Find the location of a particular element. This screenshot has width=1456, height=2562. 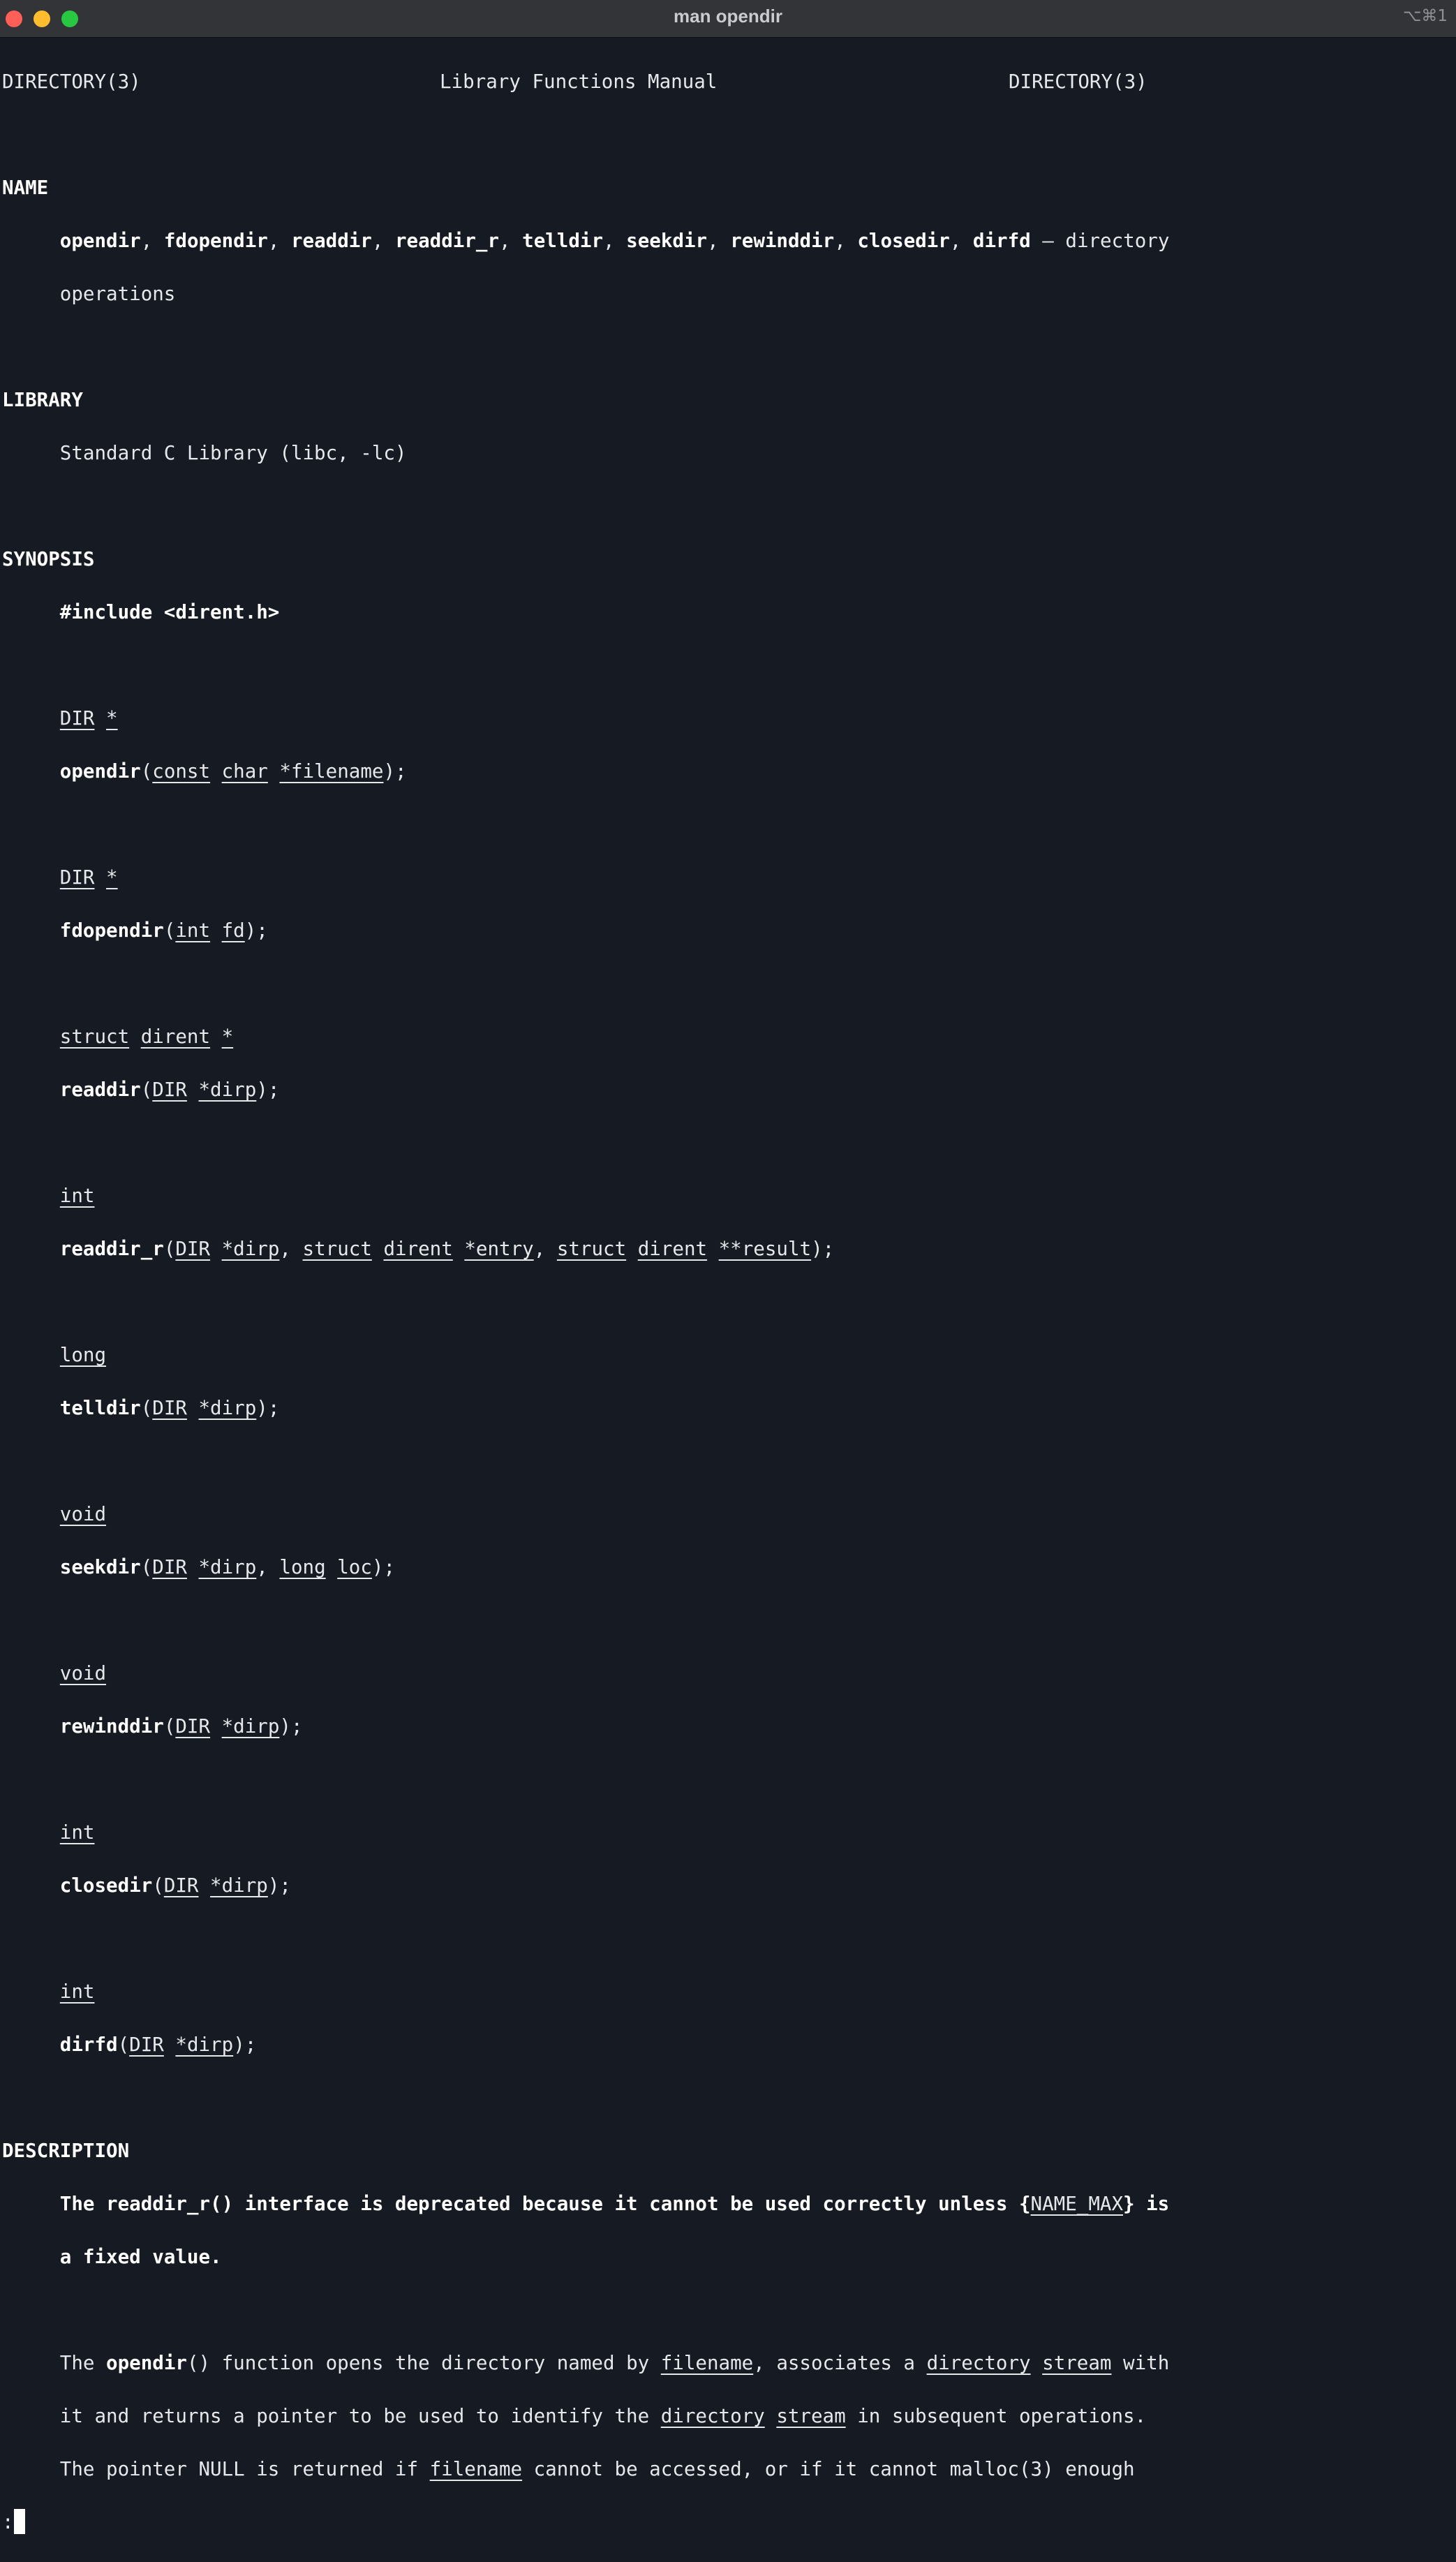

synopsis-dirfd-type: int is located at coordinates (77, 1991).